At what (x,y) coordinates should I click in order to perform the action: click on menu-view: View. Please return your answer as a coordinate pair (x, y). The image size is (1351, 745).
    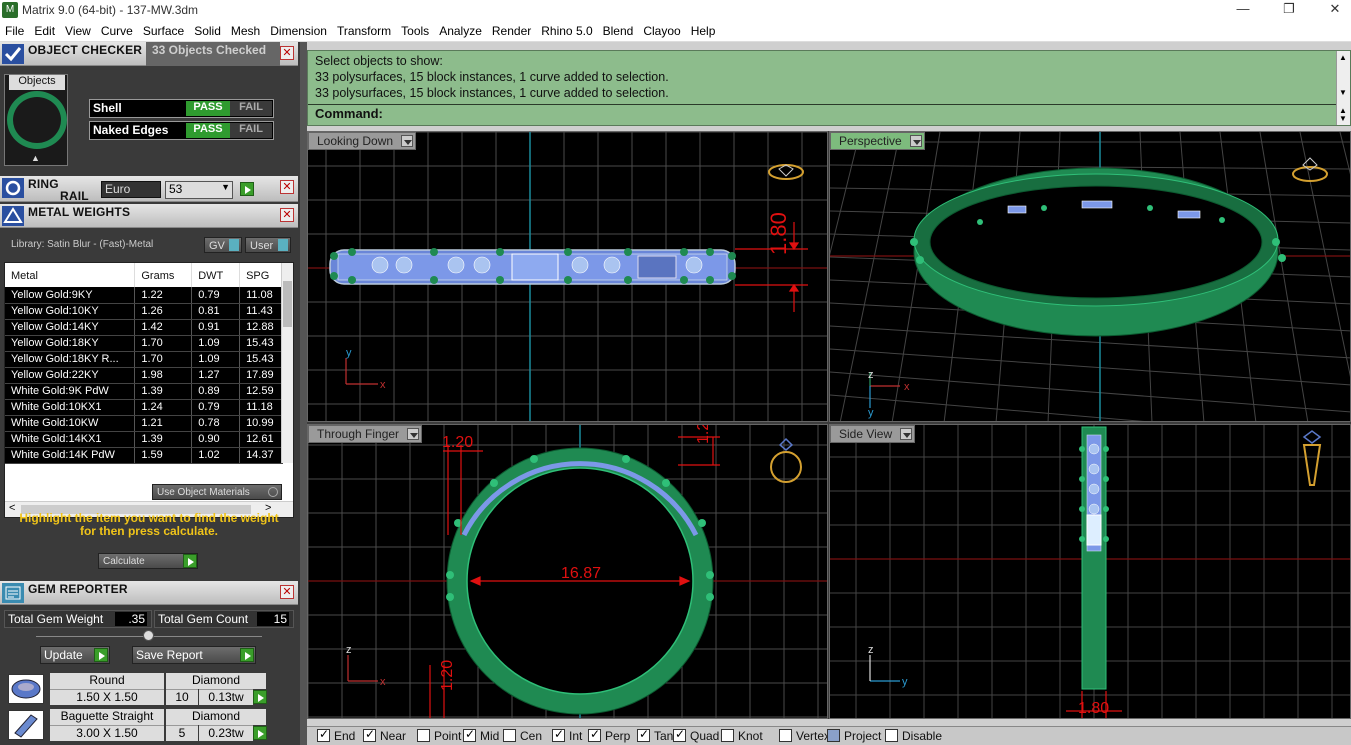
    Looking at the image, I should click on (78, 29).